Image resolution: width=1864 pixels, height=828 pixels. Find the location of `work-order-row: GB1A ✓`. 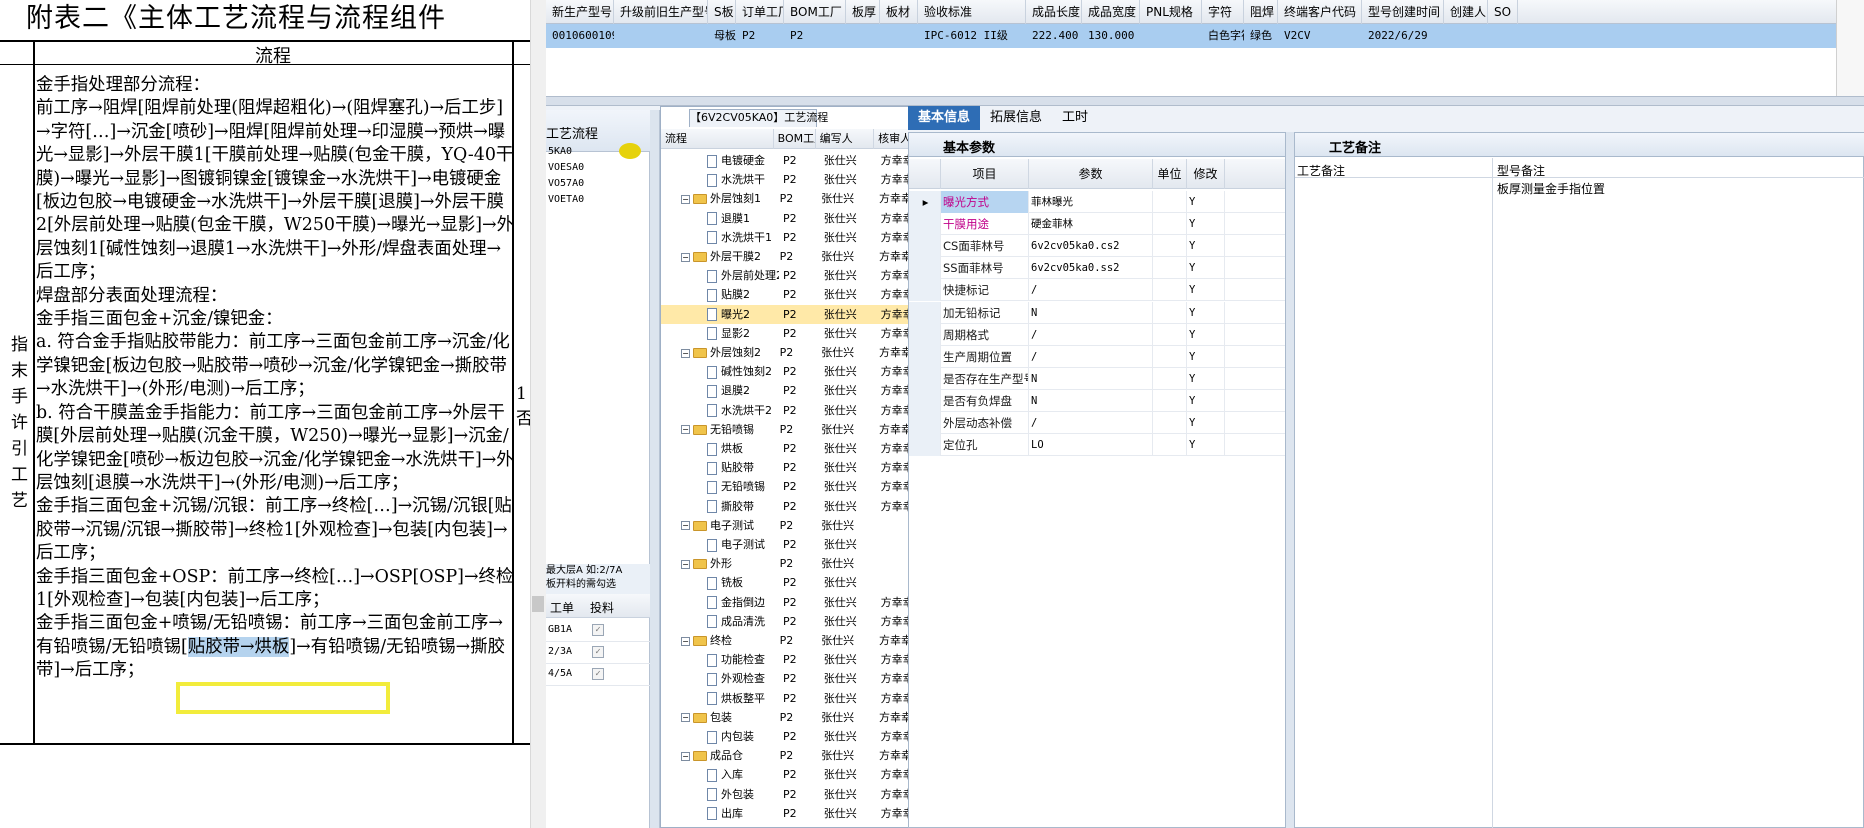

work-order-row: GB1A ✓ is located at coordinates (598, 631).